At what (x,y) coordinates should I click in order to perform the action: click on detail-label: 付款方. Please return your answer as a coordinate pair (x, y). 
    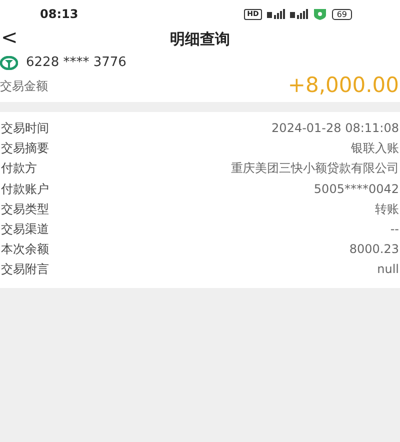
    Looking at the image, I should click on (19, 169).